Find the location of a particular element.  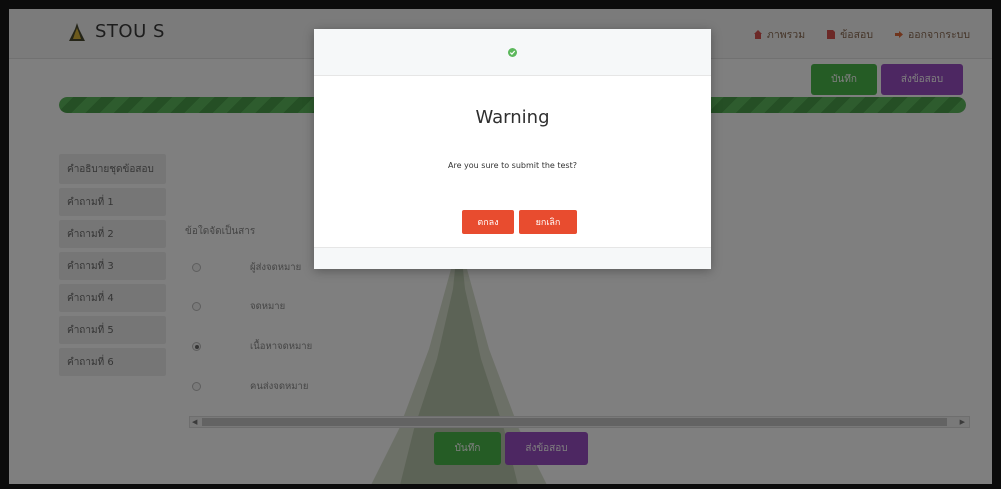

dialog-message: Are you sure to submit the test? is located at coordinates (512, 165).